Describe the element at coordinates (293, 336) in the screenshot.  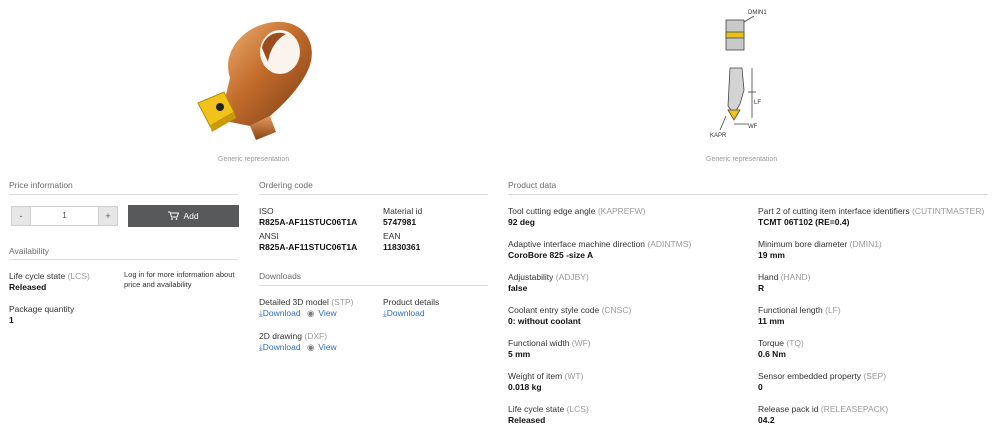
I see `drawing2d-label: 2D drawing (DXF)` at that location.